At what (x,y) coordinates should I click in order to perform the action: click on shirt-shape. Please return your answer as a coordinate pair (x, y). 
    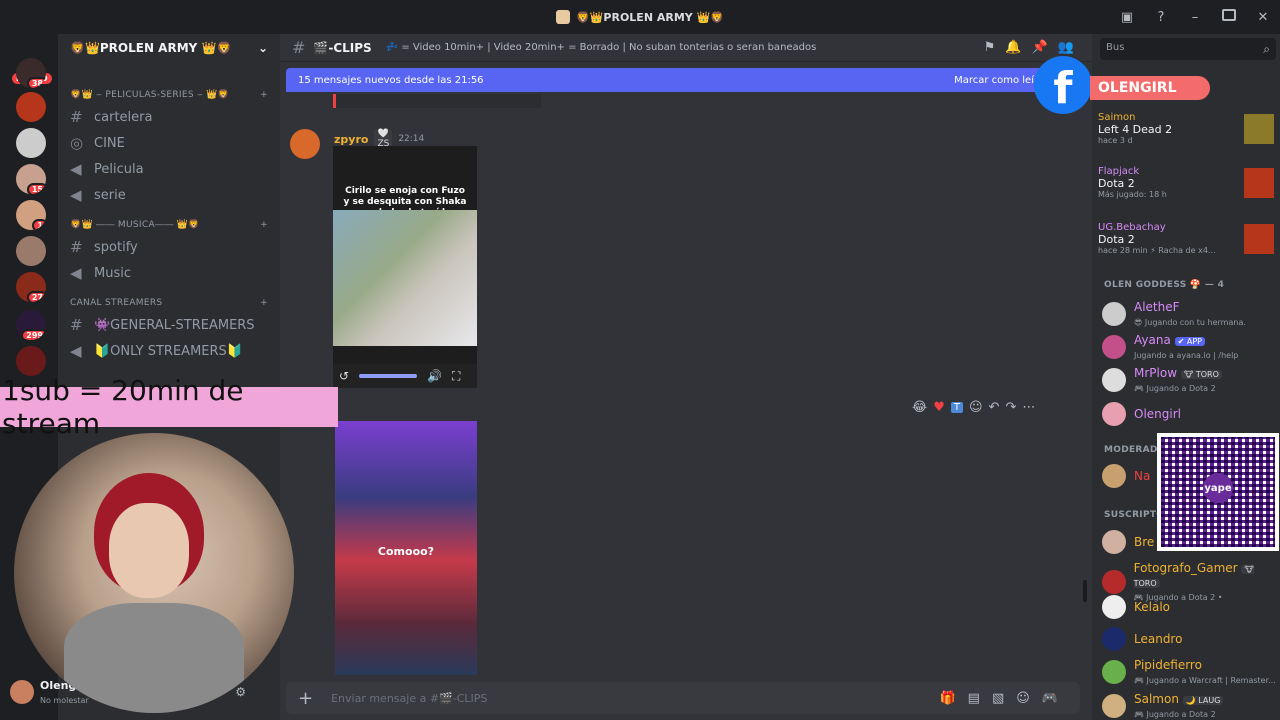
    Looking at the image, I should click on (154, 658).